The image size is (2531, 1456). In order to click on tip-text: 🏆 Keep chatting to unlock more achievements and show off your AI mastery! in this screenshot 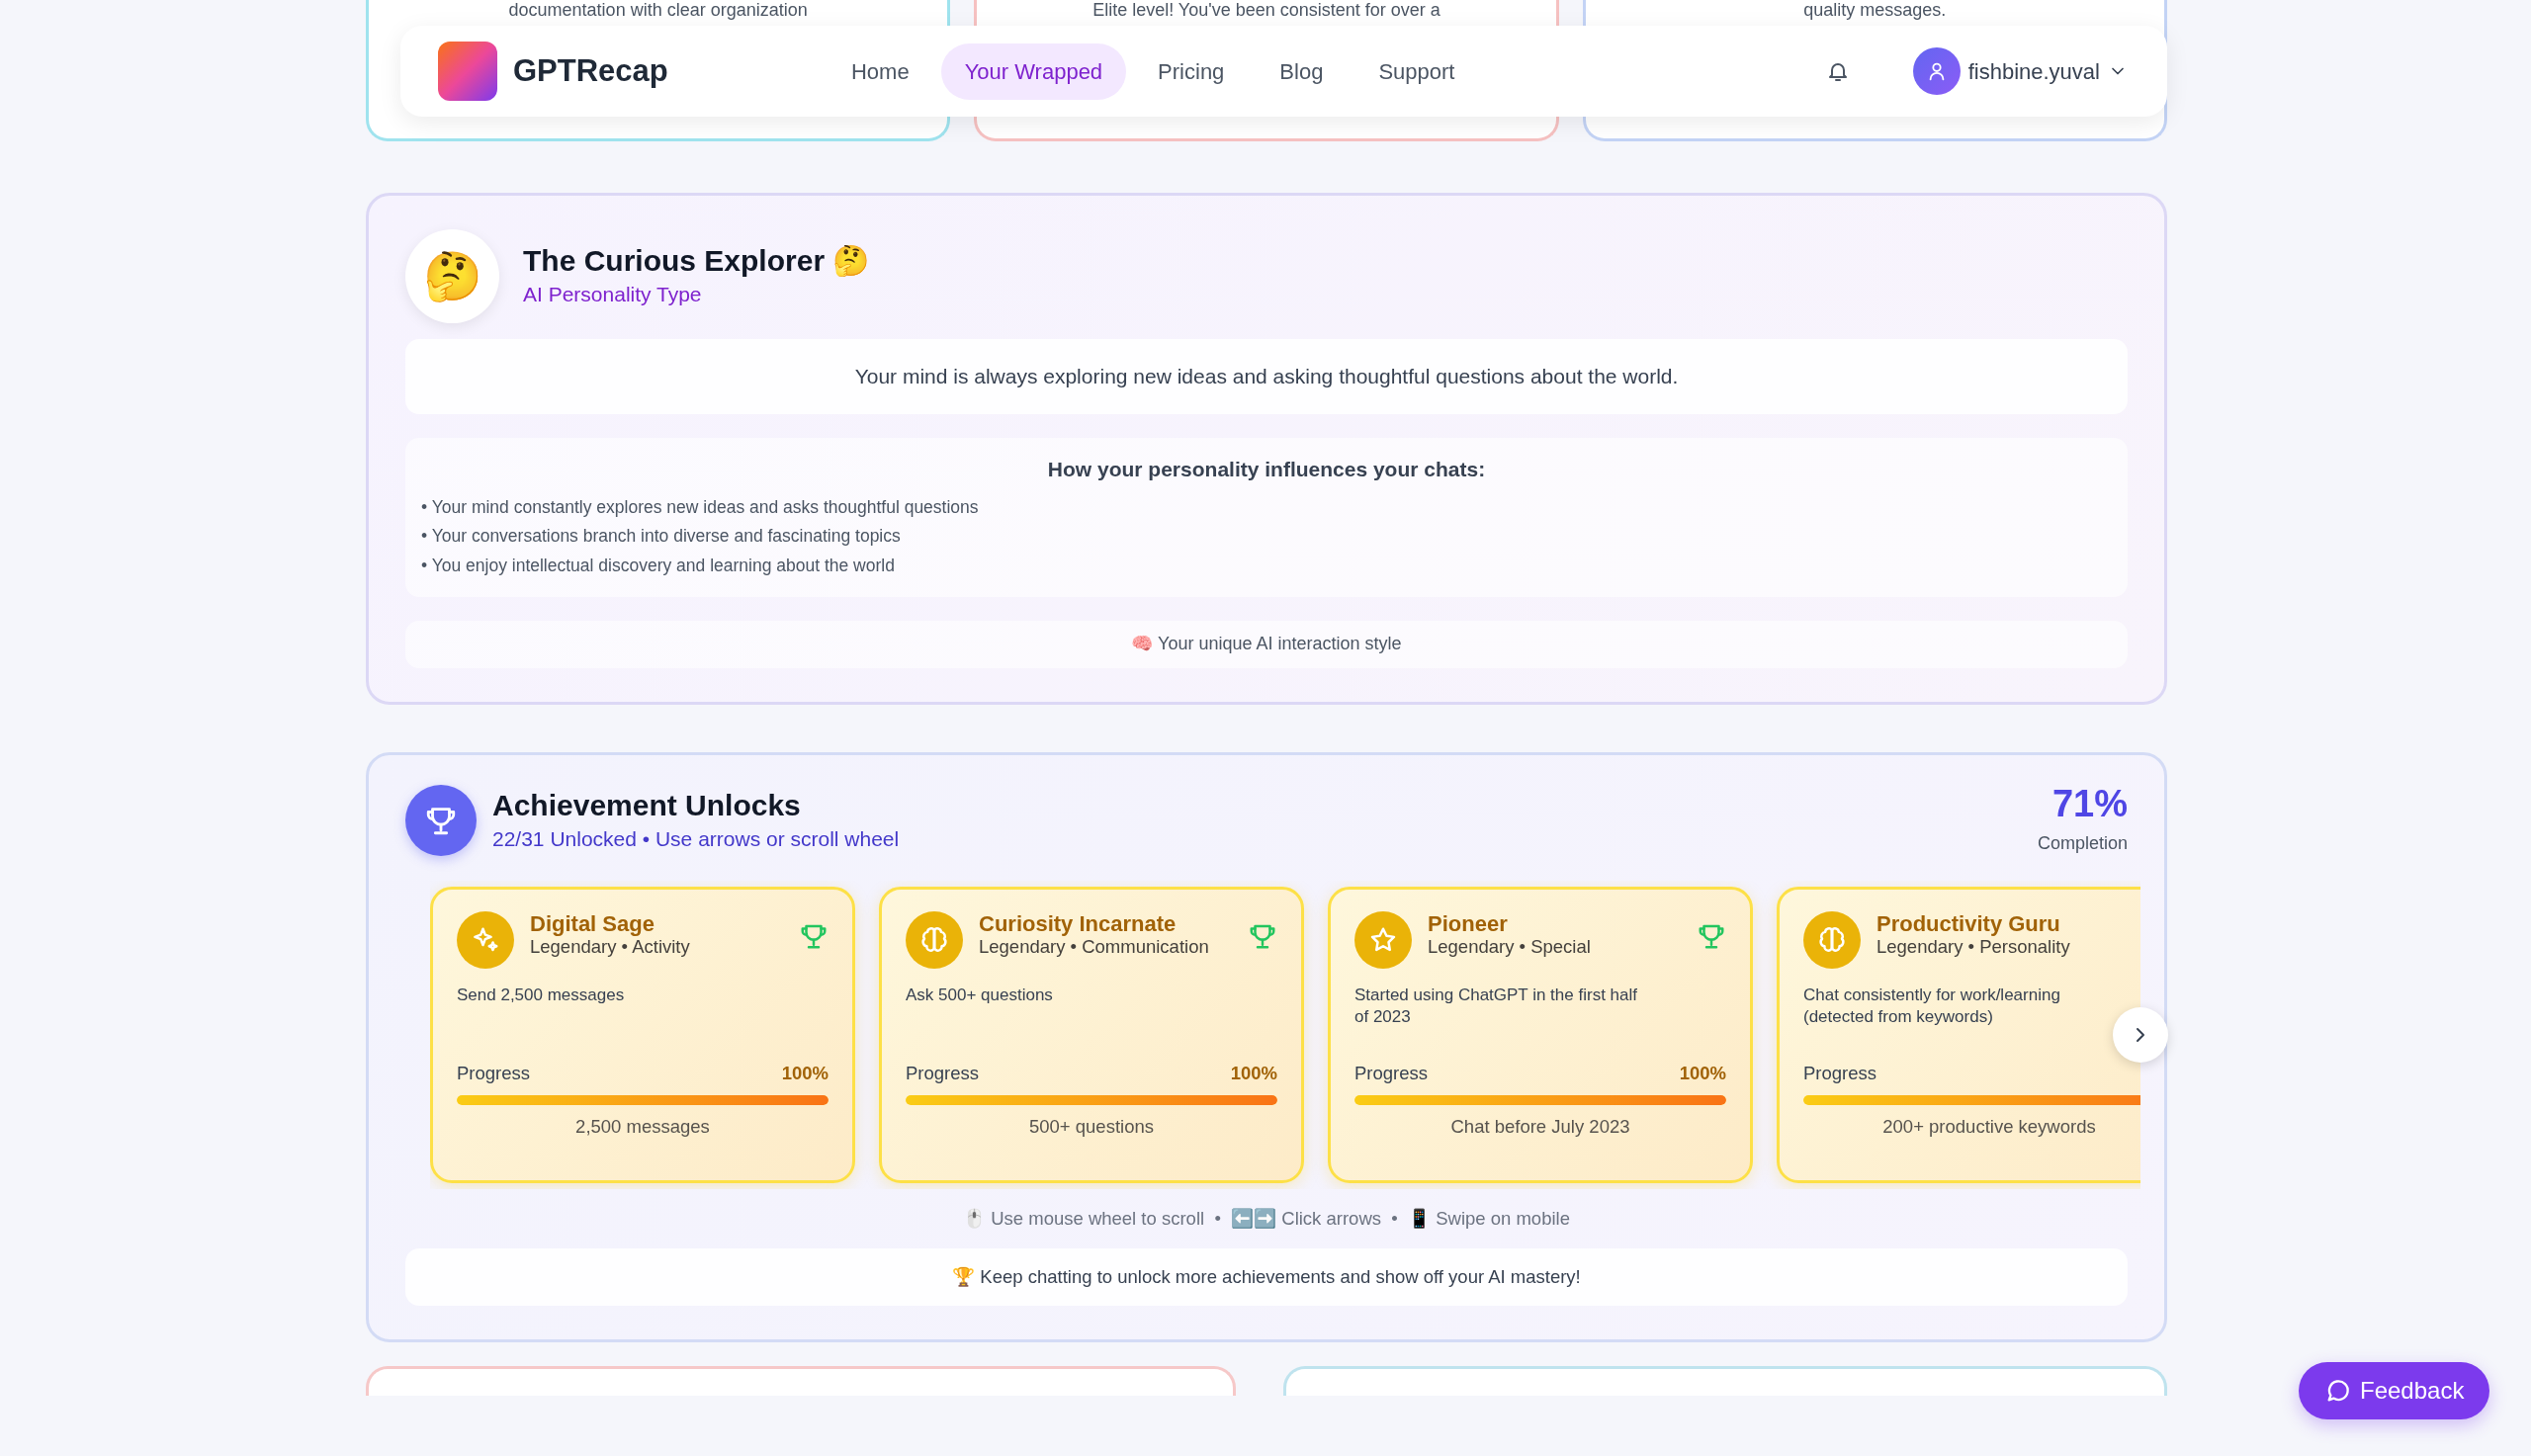, I will do `click(1267, 1276)`.